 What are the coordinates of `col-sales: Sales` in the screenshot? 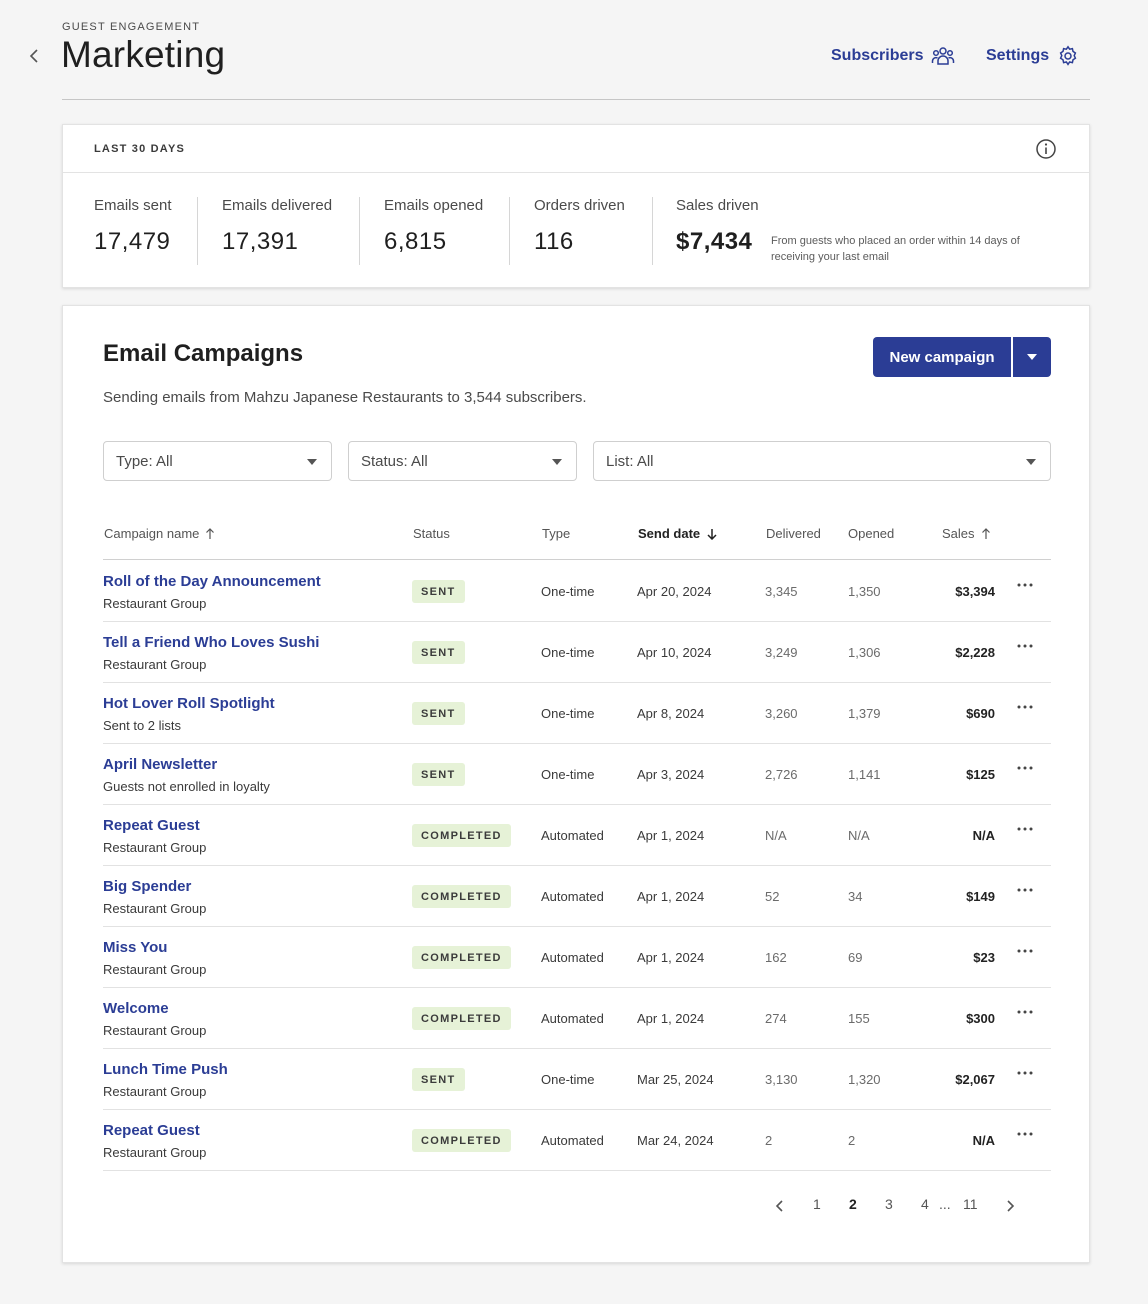 It's located at (966, 533).